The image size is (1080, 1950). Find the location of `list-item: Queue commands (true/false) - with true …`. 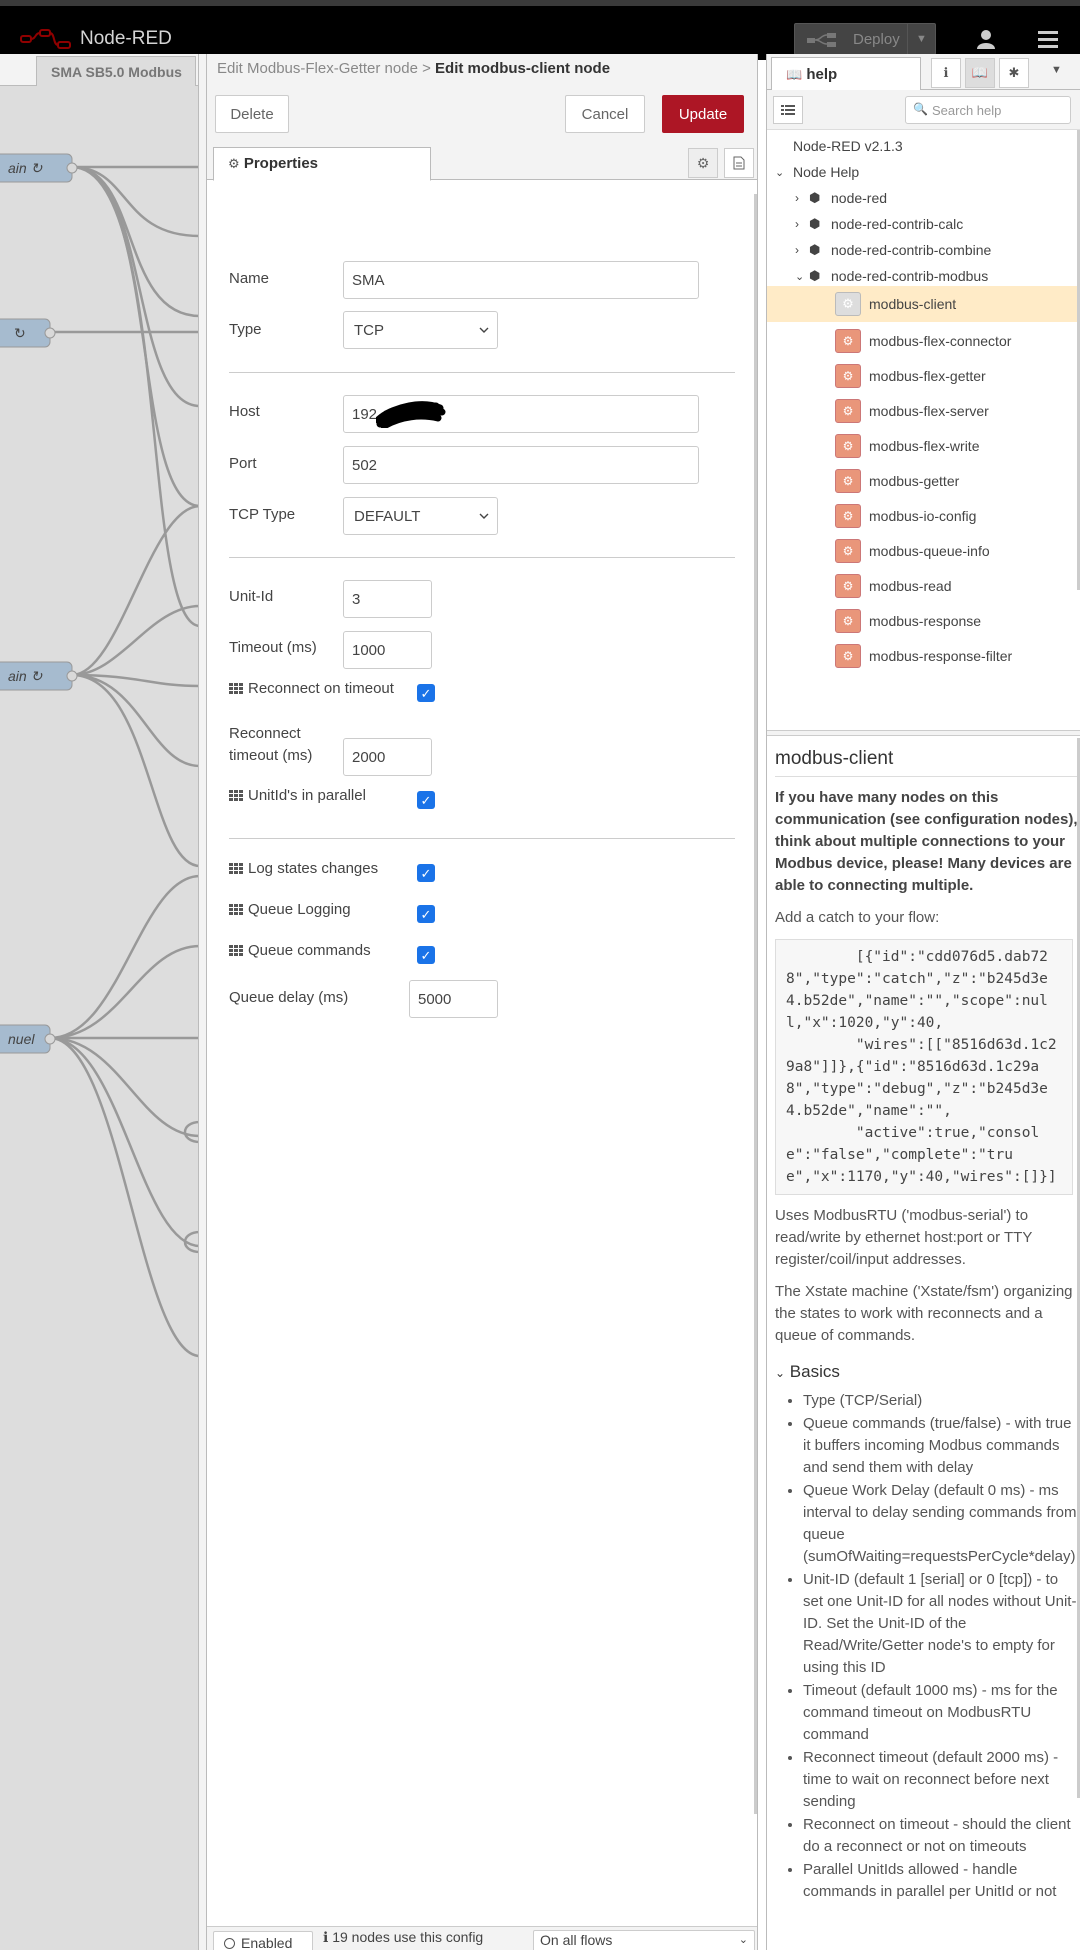

list-item: Queue commands (true/false) - with true … is located at coordinates (941, 1446).